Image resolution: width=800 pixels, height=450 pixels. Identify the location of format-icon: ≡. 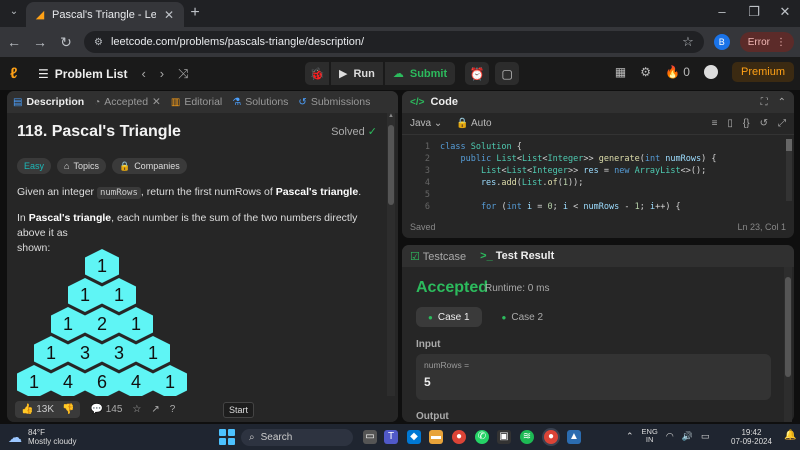
(715, 123).